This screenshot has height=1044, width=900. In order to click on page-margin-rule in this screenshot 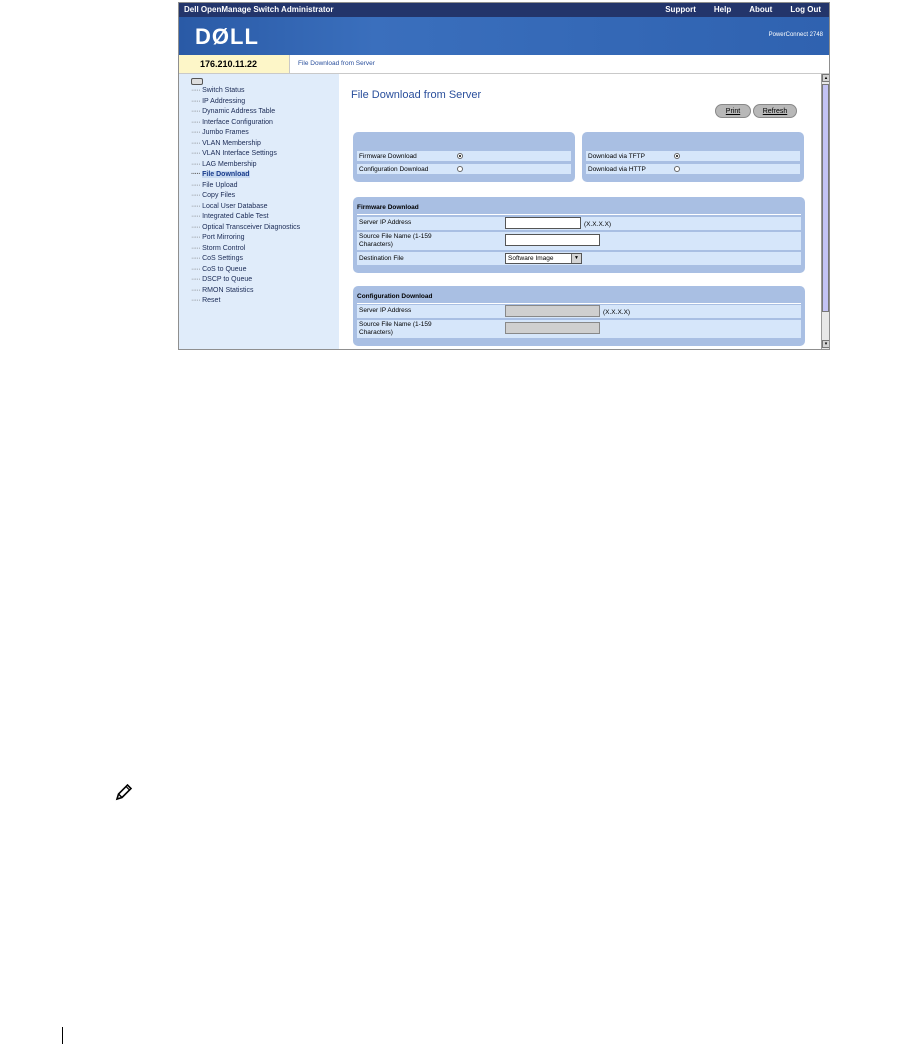, I will do `click(62, 1035)`.